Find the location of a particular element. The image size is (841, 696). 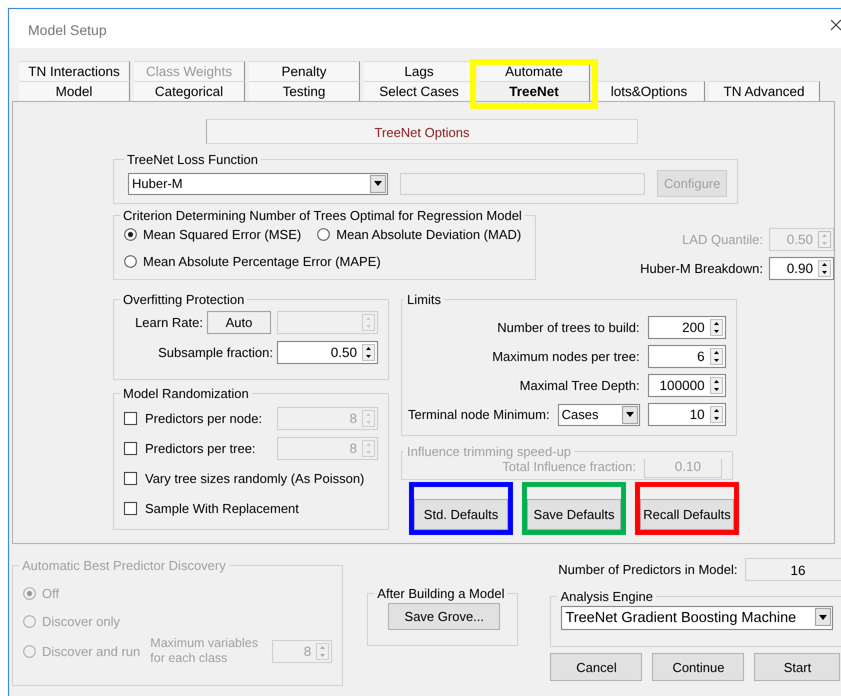

group-title: TreeNet Loss Function is located at coordinates (193, 159).